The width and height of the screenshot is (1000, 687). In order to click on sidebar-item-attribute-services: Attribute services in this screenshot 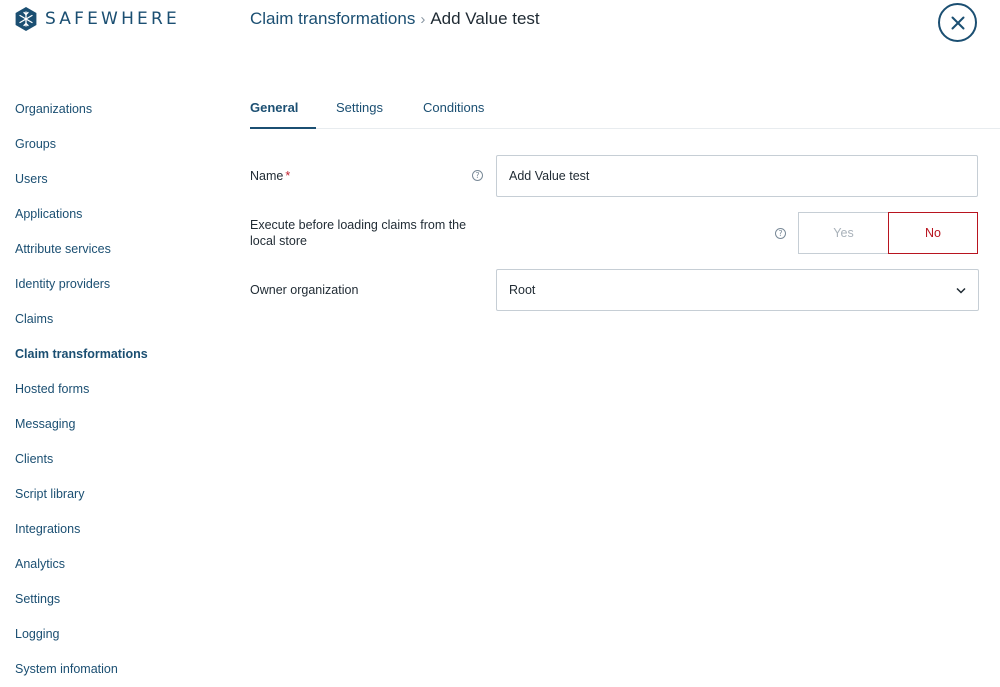, I will do `click(115, 255)`.